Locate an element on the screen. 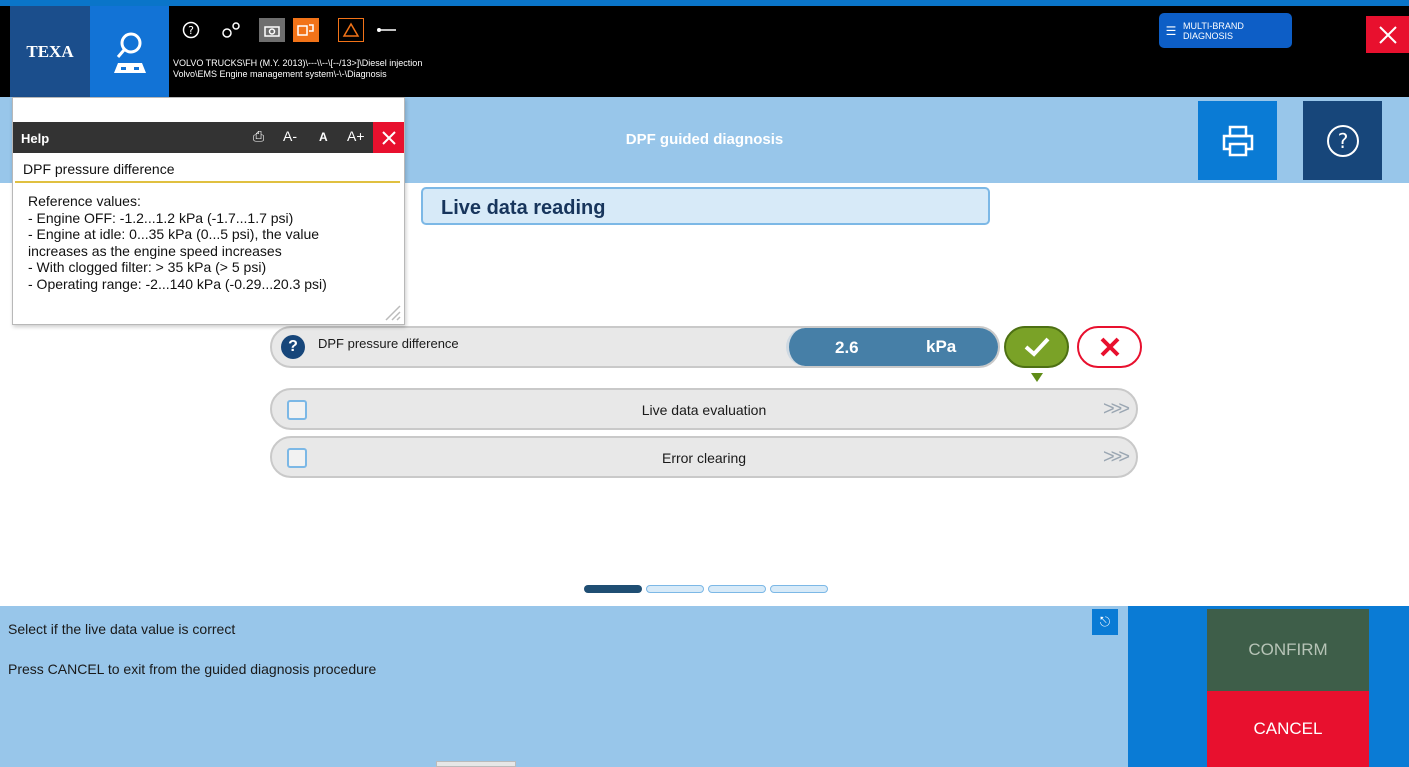 The height and width of the screenshot is (767, 1409). help-line: increases as the engine speed increases is located at coordinates (155, 250).